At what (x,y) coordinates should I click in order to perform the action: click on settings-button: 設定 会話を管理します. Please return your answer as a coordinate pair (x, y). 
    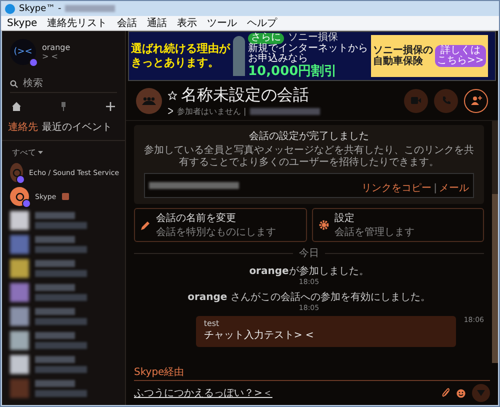
    Looking at the image, I should click on (398, 225).